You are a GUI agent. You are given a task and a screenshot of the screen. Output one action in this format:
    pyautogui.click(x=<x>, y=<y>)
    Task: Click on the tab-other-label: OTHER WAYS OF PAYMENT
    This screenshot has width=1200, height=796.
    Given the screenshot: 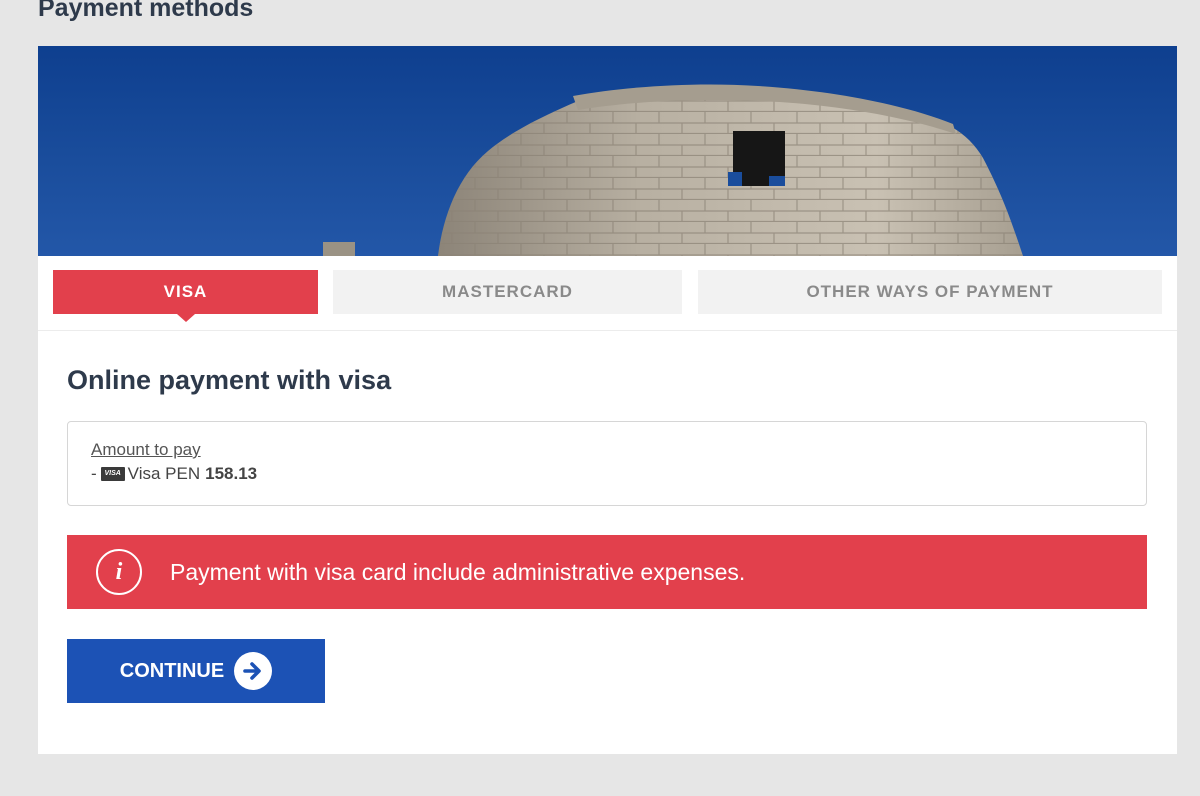 What is the action you would take?
    pyautogui.click(x=930, y=291)
    